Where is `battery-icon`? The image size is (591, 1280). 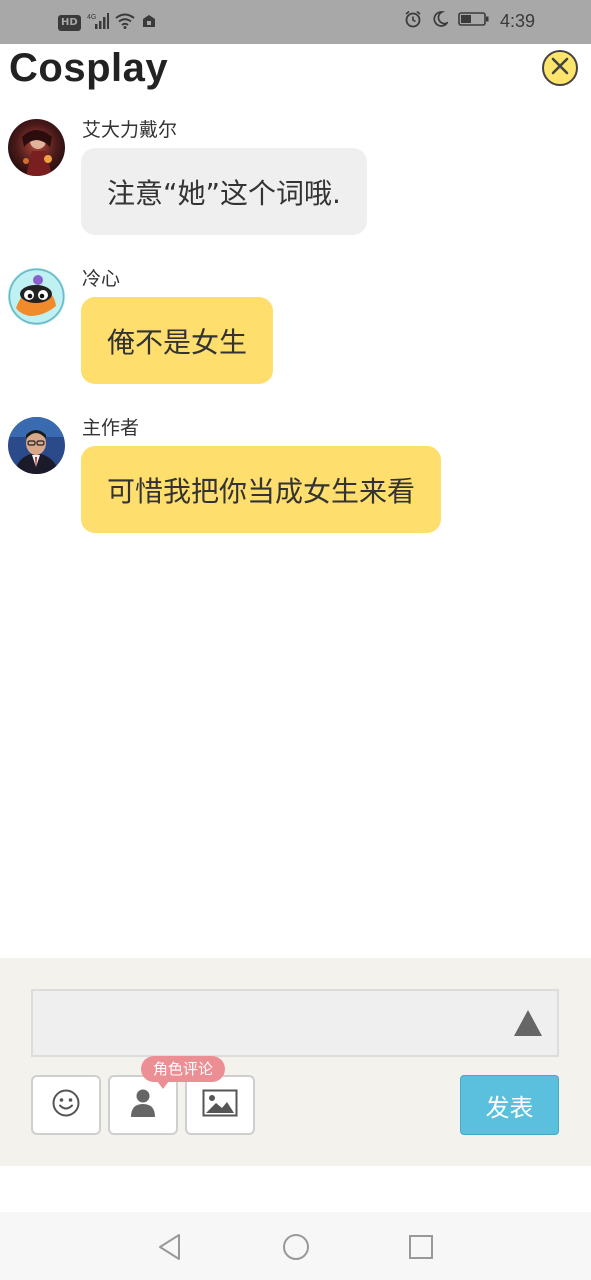
battery-icon is located at coordinates (474, 21).